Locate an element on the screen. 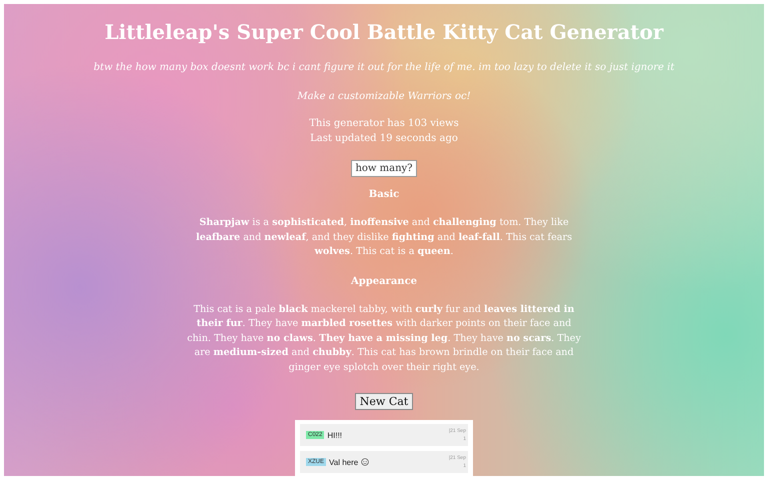  section-heading: Basic is located at coordinates (384, 194).